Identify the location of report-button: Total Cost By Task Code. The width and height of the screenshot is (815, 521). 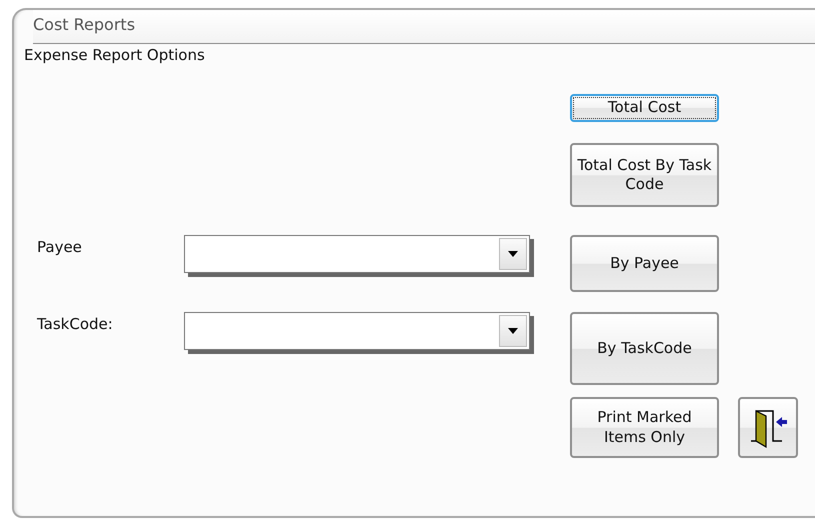
(644, 175).